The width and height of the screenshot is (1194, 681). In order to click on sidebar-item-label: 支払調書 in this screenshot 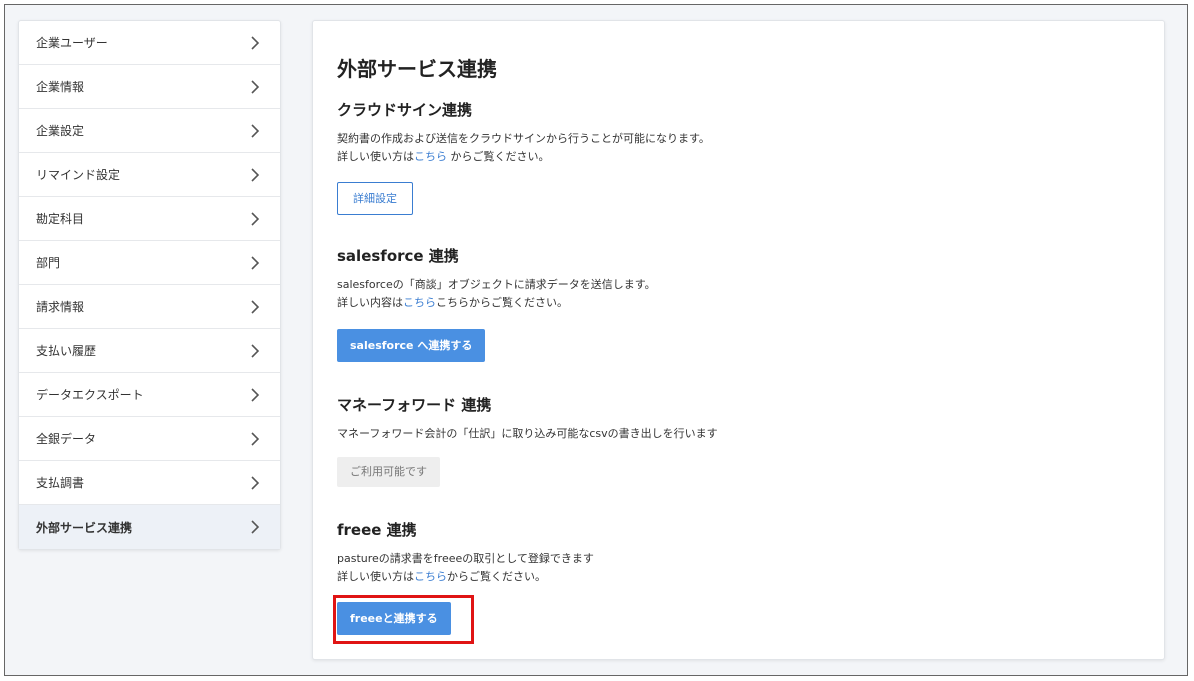, I will do `click(60, 483)`.